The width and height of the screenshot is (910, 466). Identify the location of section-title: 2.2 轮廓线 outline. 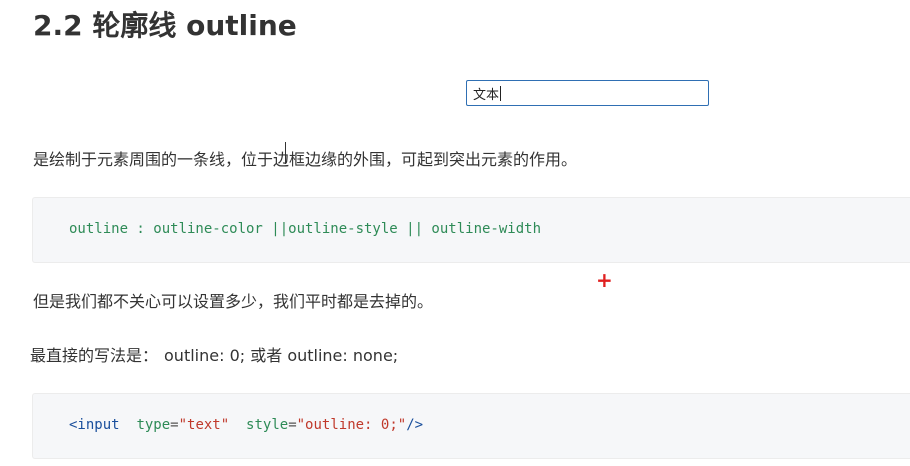
(165, 25).